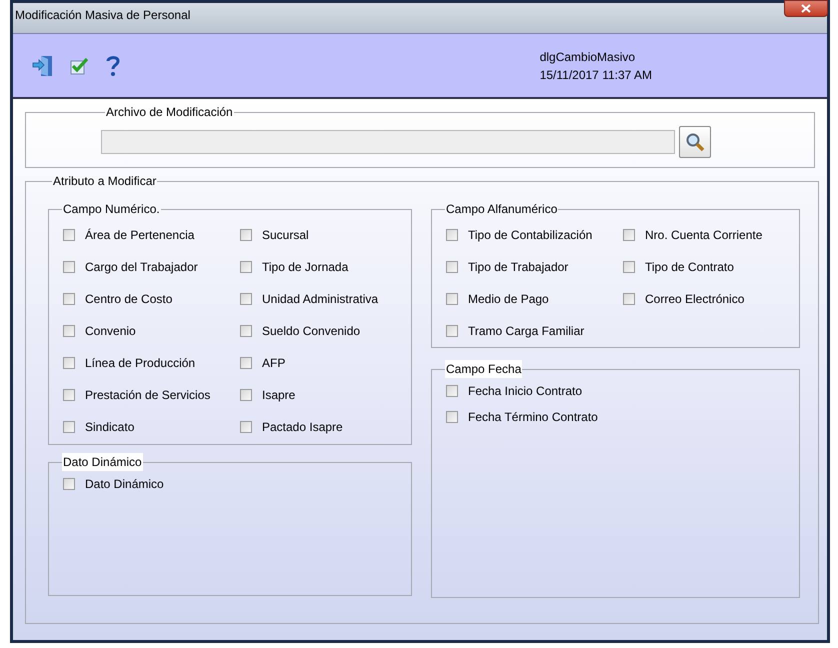 Image resolution: width=838 pixels, height=648 pixels. I want to click on checkbox-label: Isapre, so click(279, 395).